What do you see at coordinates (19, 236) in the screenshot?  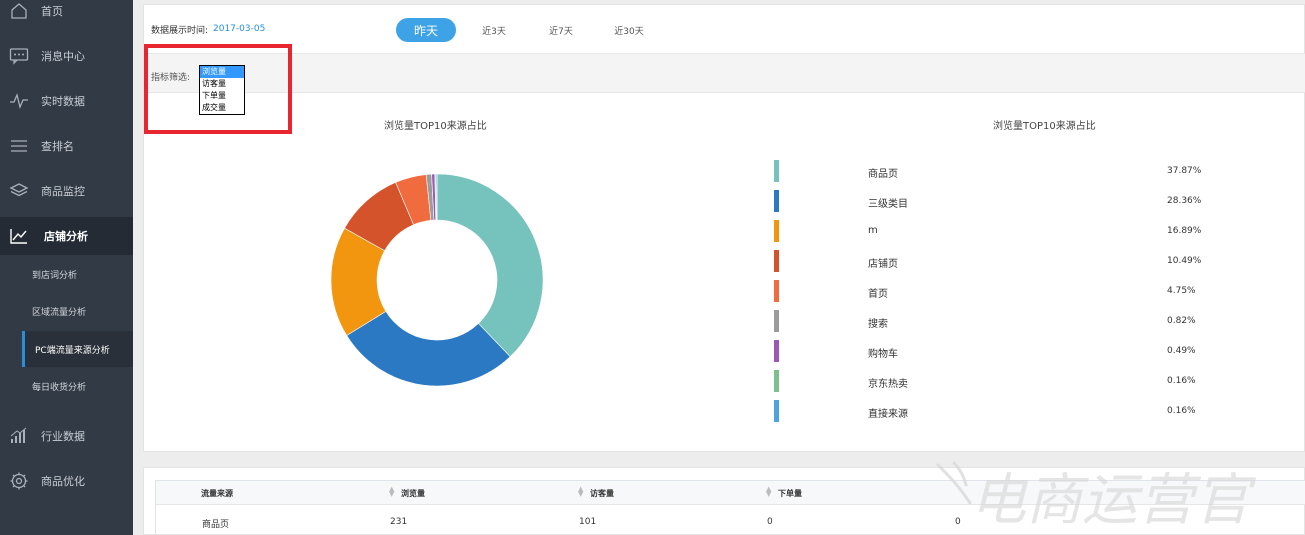 I see `trend-icon` at bounding box center [19, 236].